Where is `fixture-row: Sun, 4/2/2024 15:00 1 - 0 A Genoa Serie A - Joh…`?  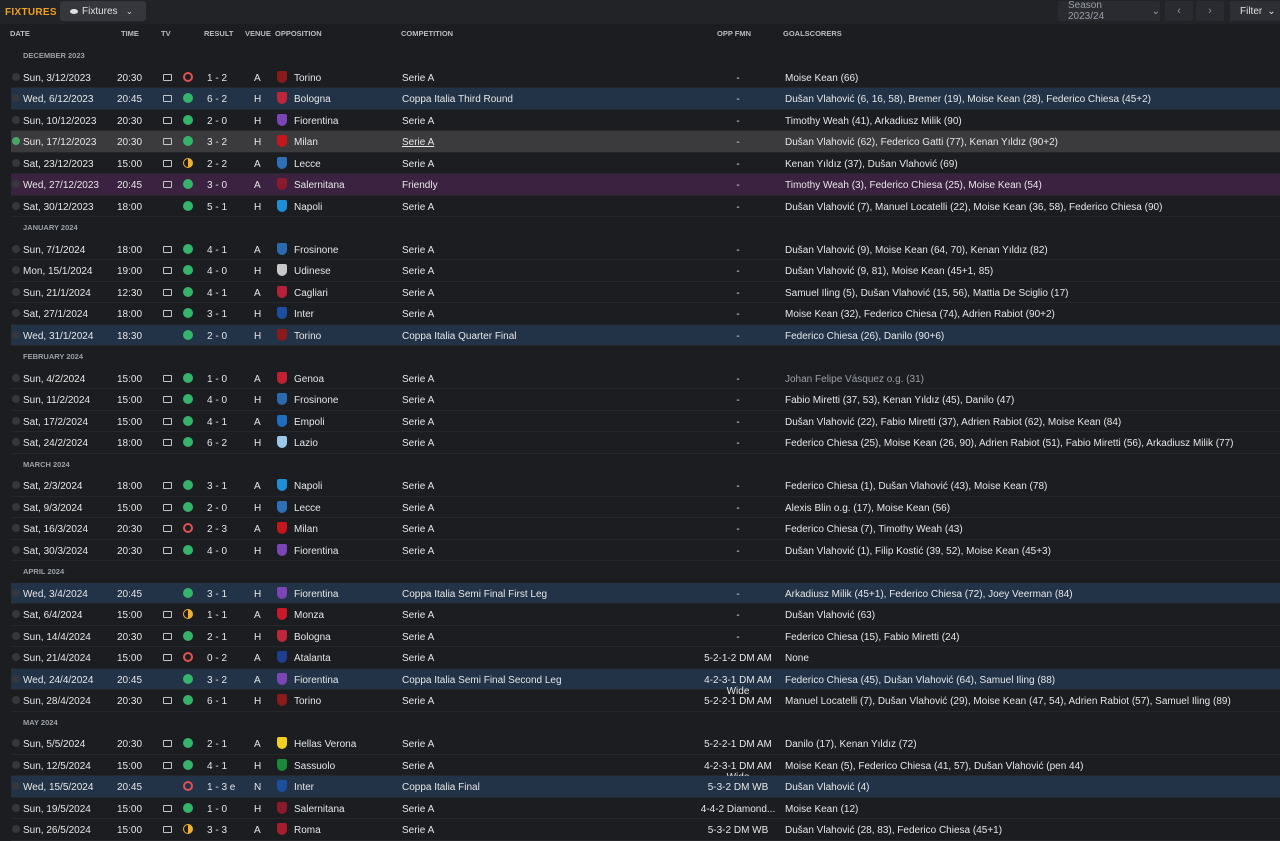 fixture-row: Sun, 4/2/2024 15:00 1 - 0 A Genoa Serie A - Joh… is located at coordinates (645, 378).